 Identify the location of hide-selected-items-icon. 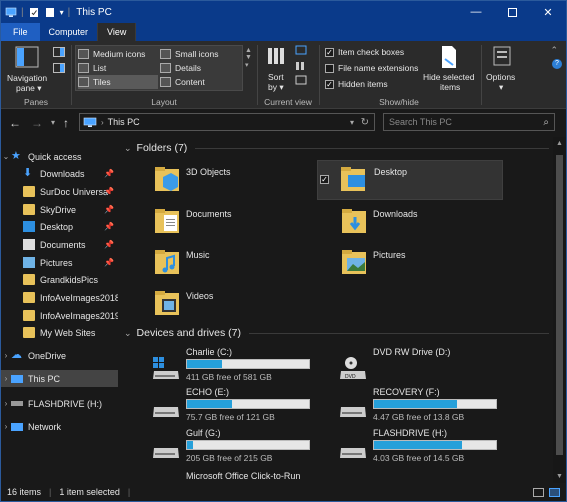
(449, 57).